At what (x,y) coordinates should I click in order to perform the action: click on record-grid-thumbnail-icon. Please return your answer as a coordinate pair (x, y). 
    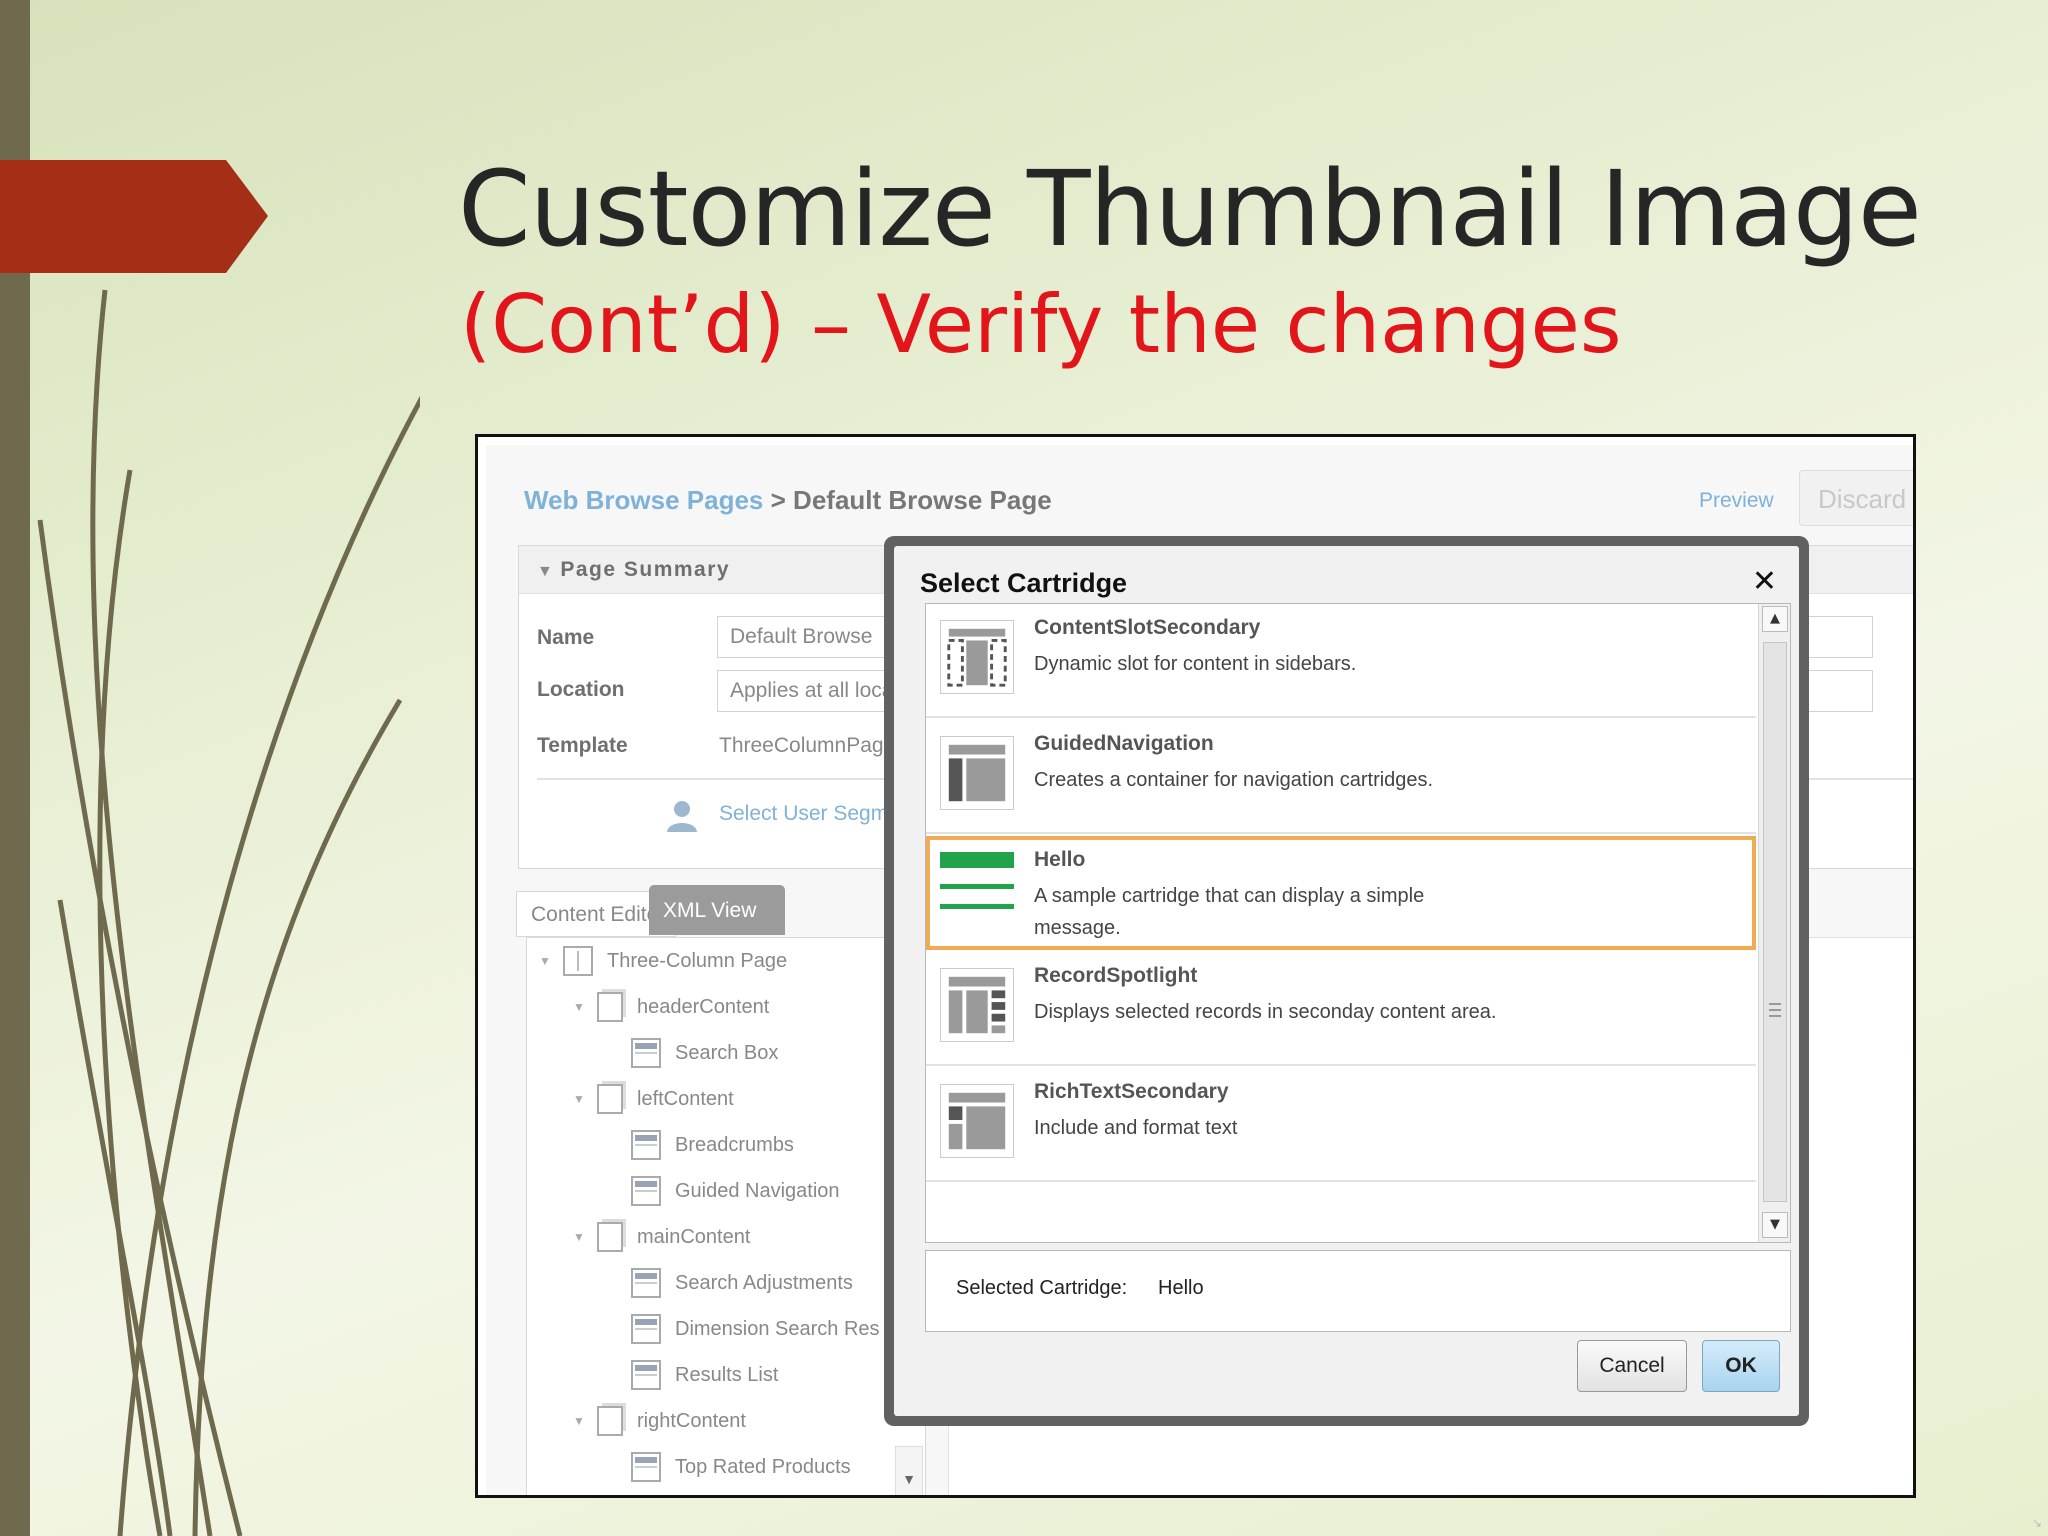
    Looking at the image, I should click on (977, 1005).